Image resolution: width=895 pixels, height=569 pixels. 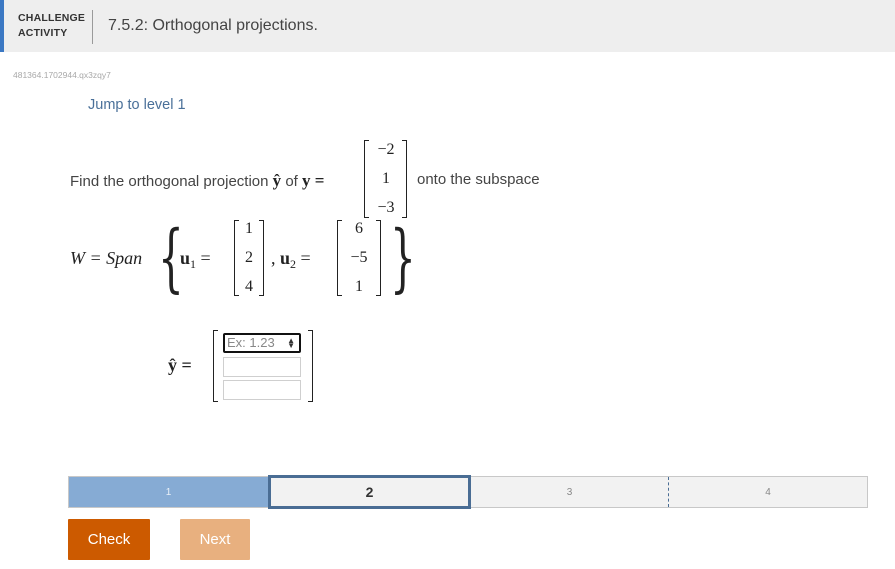 I want to click on spinner-icon: ▲ ▼, so click(x=291, y=343).